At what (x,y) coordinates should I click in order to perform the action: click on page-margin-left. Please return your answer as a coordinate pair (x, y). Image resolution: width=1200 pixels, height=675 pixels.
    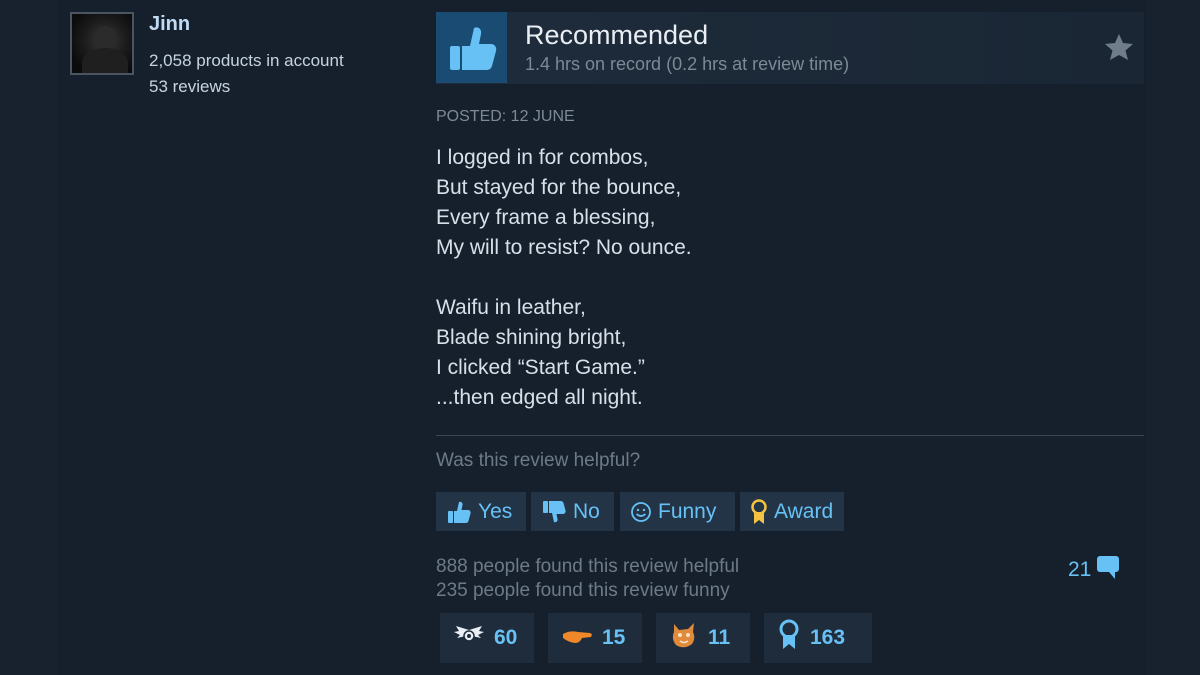
    Looking at the image, I should click on (29, 337).